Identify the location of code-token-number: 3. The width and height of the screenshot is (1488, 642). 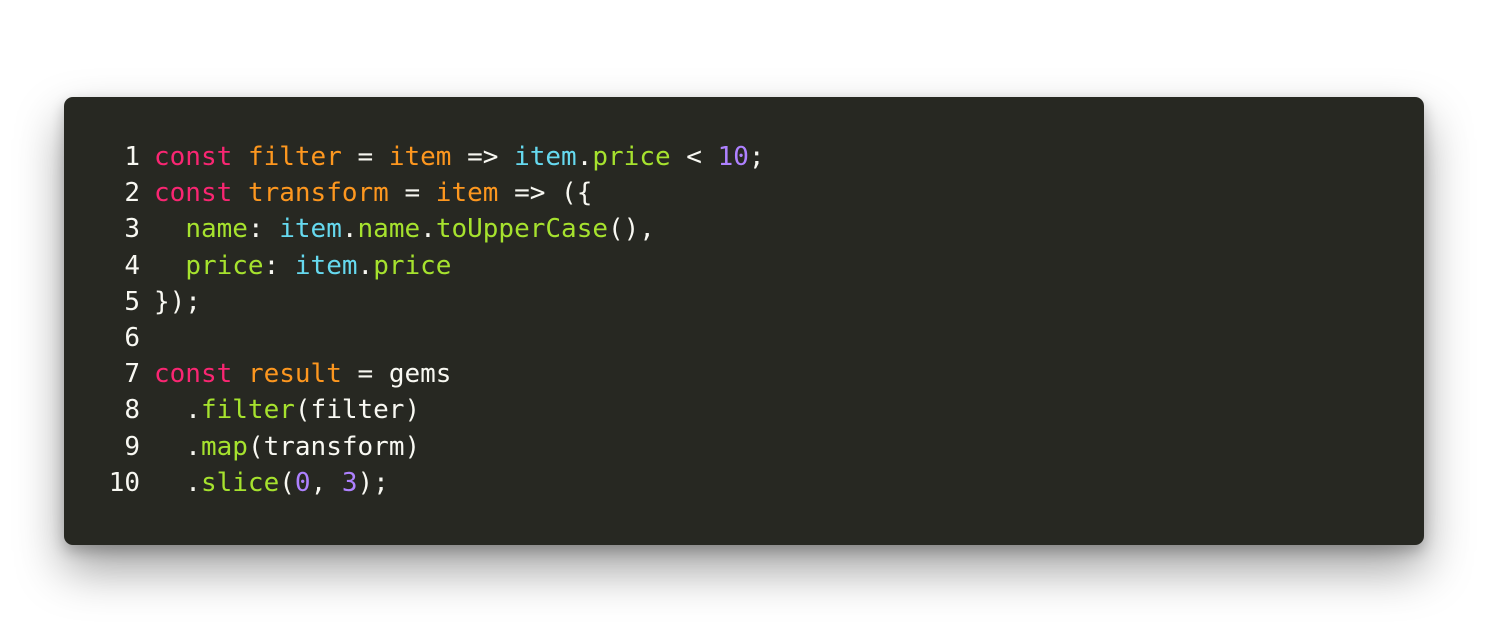
(349, 482).